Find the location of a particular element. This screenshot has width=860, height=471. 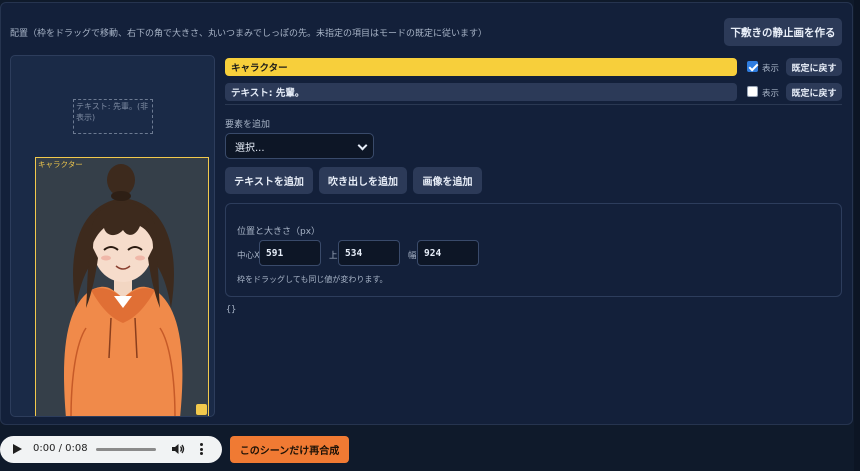

chevron-down-icon is located at coordinates (362, 145).